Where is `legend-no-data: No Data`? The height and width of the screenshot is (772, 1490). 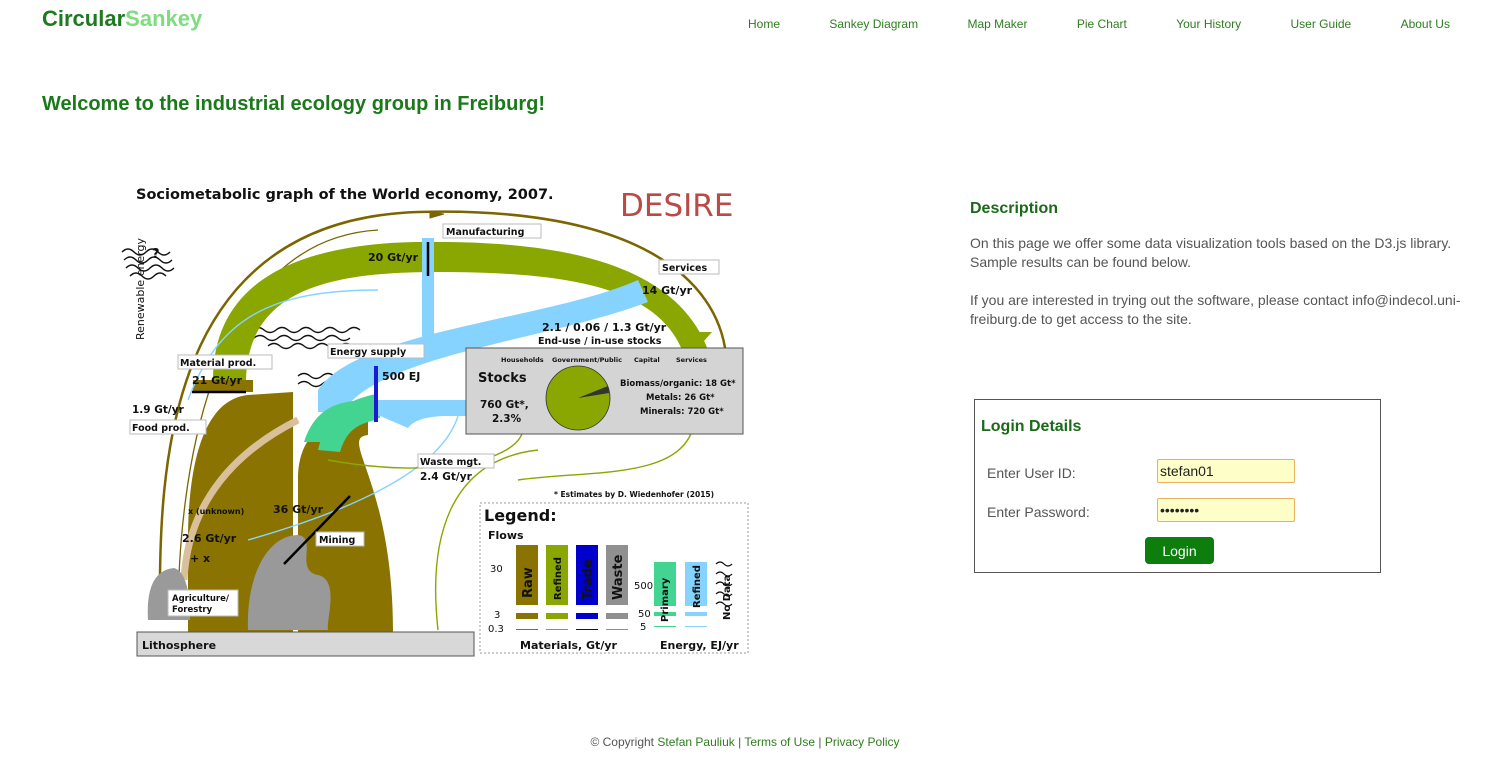
legend-no-data: No Data is located at coordinates (727, 597).